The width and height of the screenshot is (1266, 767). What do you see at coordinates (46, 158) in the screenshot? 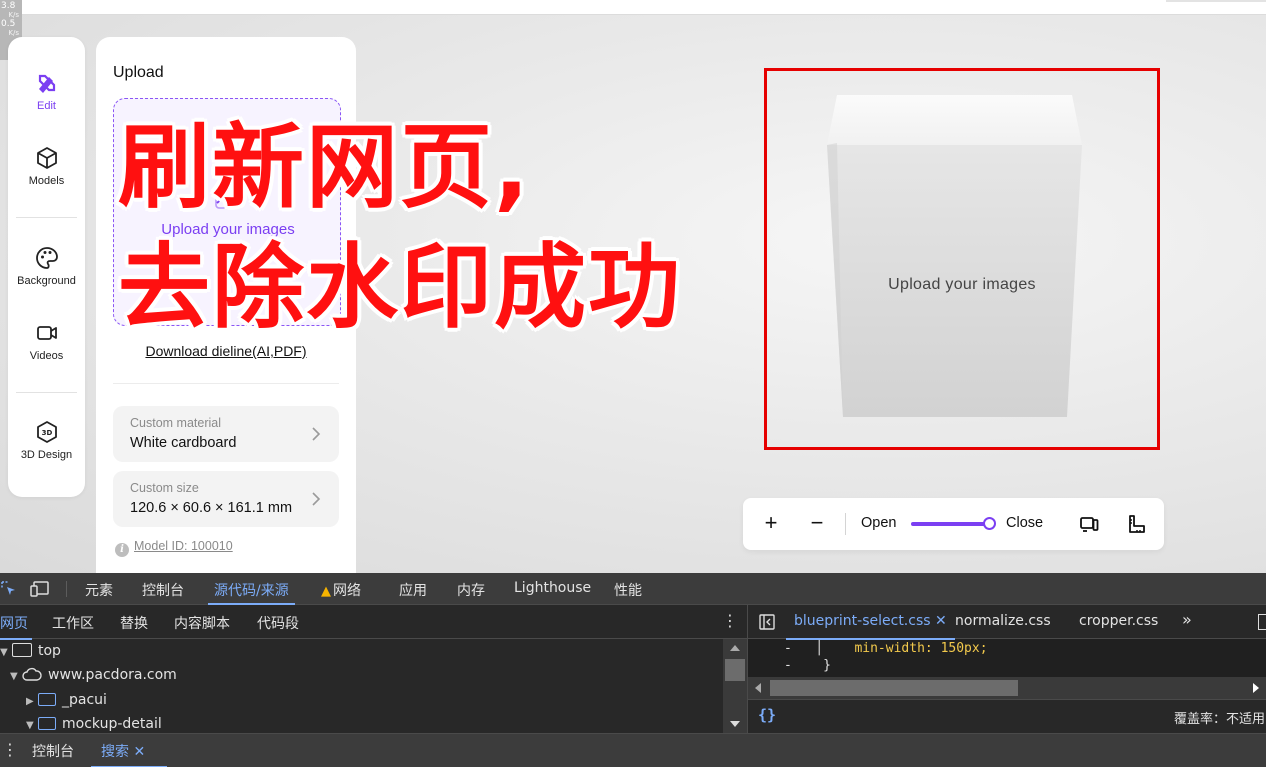
I see `cube-icon` at bounding box center [46, 158].